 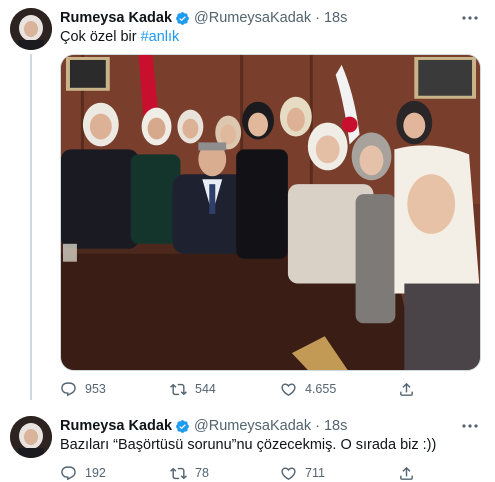 What do you see at coordinates (189, 473) in the screenshot?
I see `retweet-button: 78` at bounding box center [189, 473].